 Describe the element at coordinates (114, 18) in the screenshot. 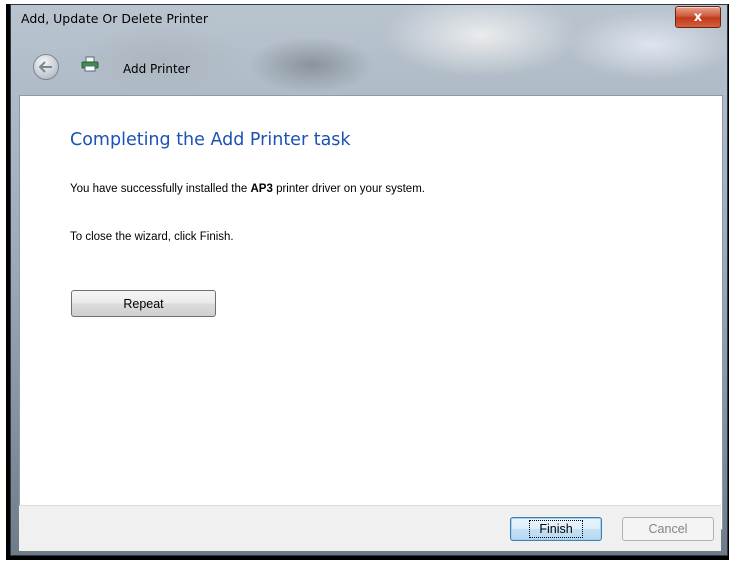

I see `window-title: Add, Update Or Delete Printer` at that location.